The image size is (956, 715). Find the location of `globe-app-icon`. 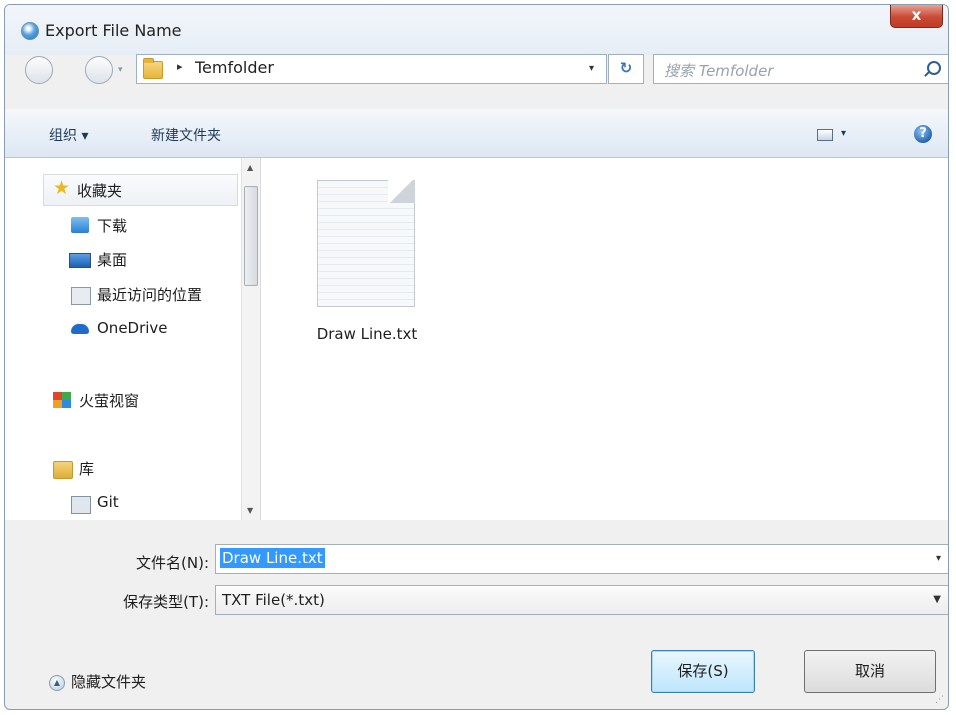

globe-app-icon is located at coordinates (30, 31).